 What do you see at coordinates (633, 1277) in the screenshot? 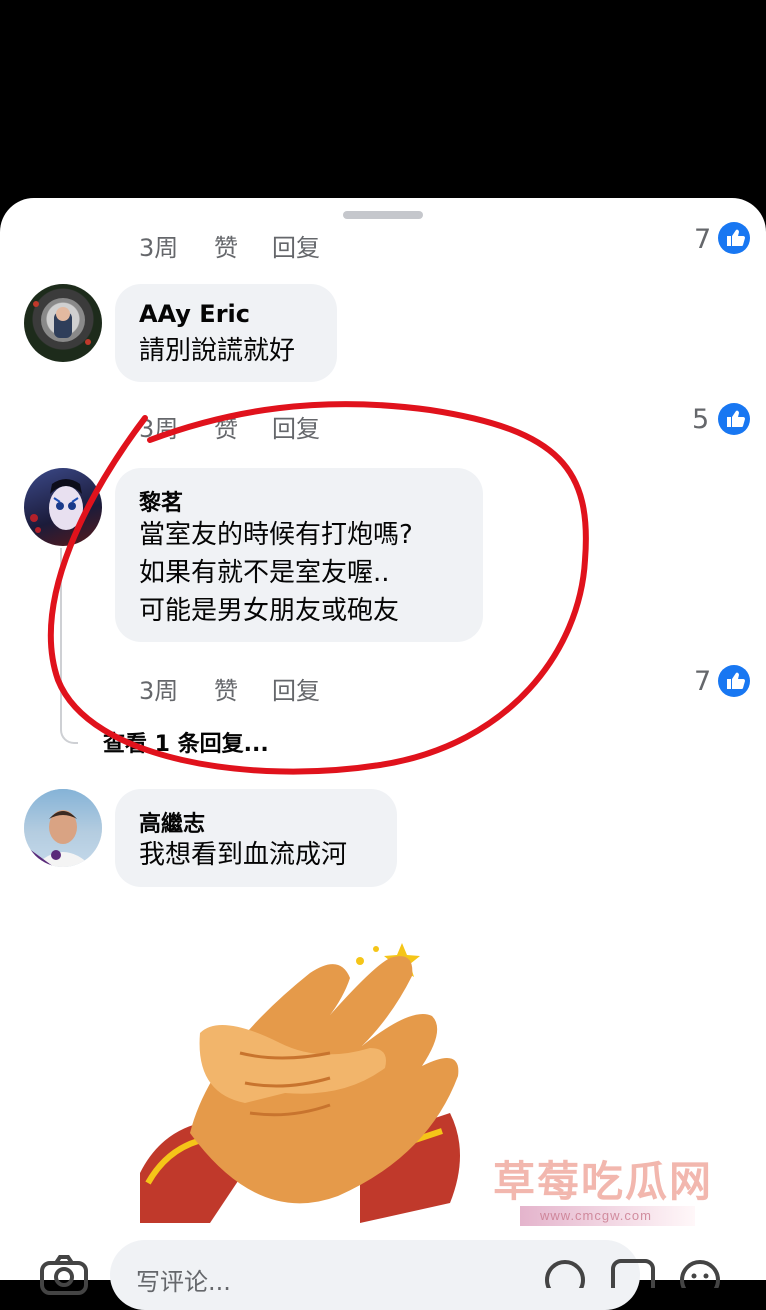
I see `gif-icon` at bounding box center [633, 1277].